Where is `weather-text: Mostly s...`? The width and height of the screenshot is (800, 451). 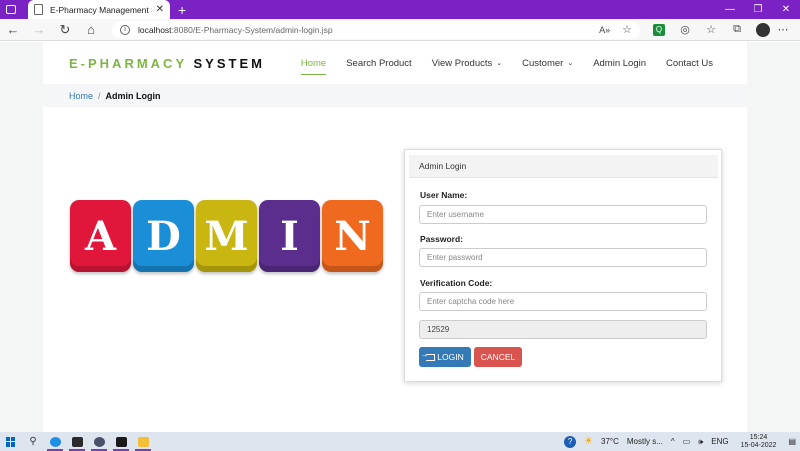
weather-text: Mostly s... is located at coordinates (645, 441).